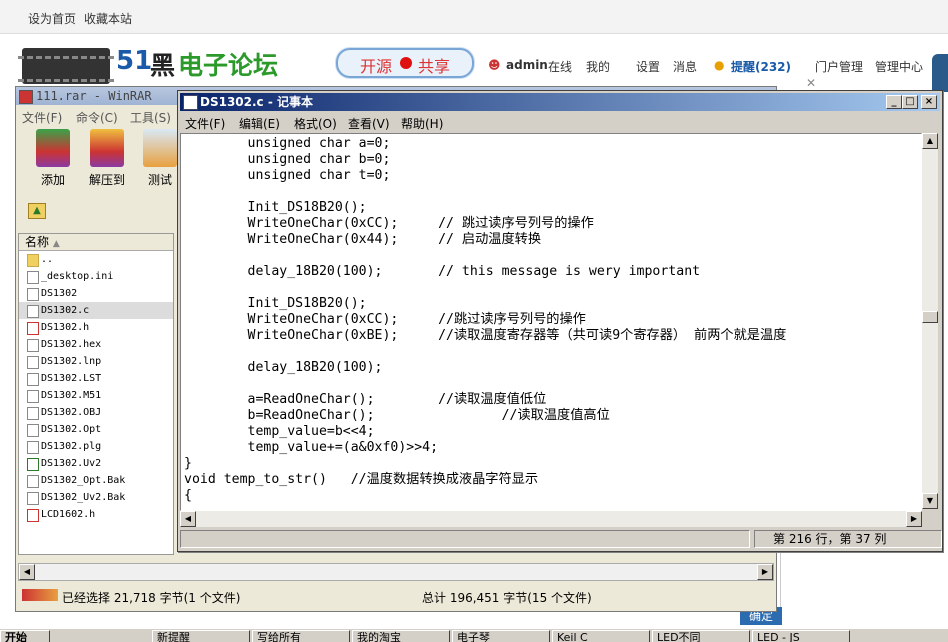 The image size is (948, 642). Describe the element at coordinates (103, 212) in the screenshot. I see `path-bar: ▲` at that location.